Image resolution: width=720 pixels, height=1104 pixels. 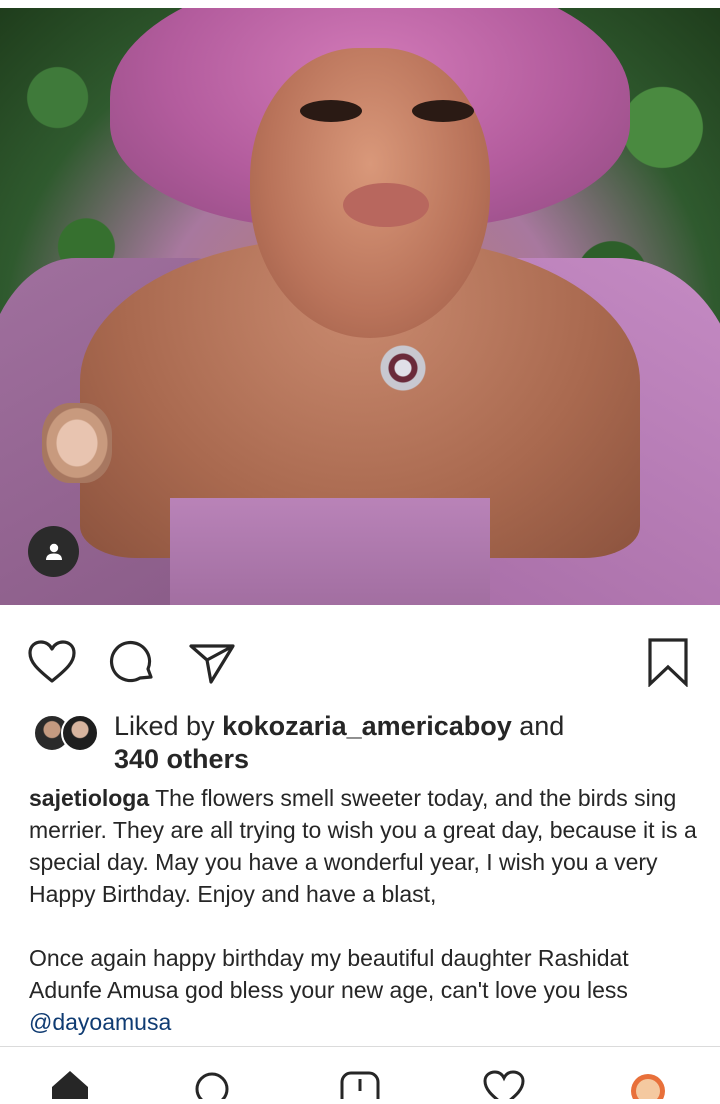 I want to click on portrait-lips, so click(x=386, y=205).